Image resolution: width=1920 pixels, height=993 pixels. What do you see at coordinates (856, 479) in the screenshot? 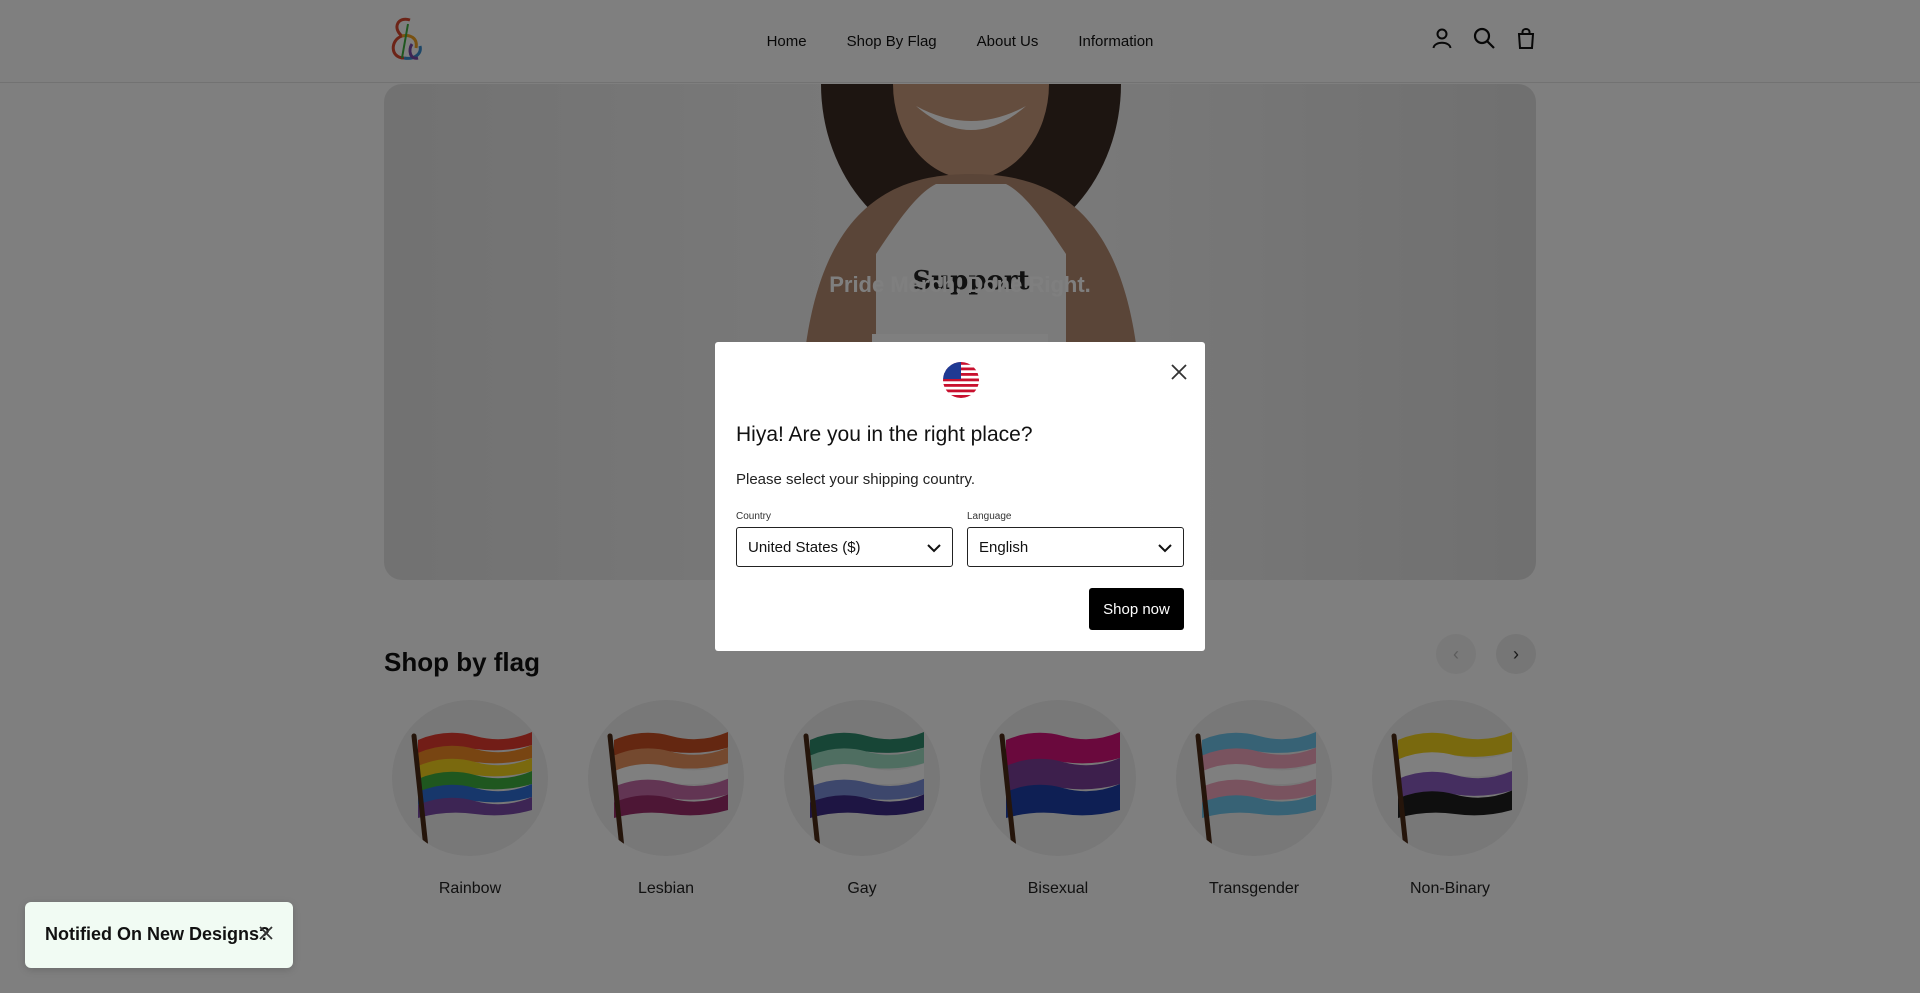
I see `modal-subtitle: Please select your shipping country.` at bounding box center [856, 479].